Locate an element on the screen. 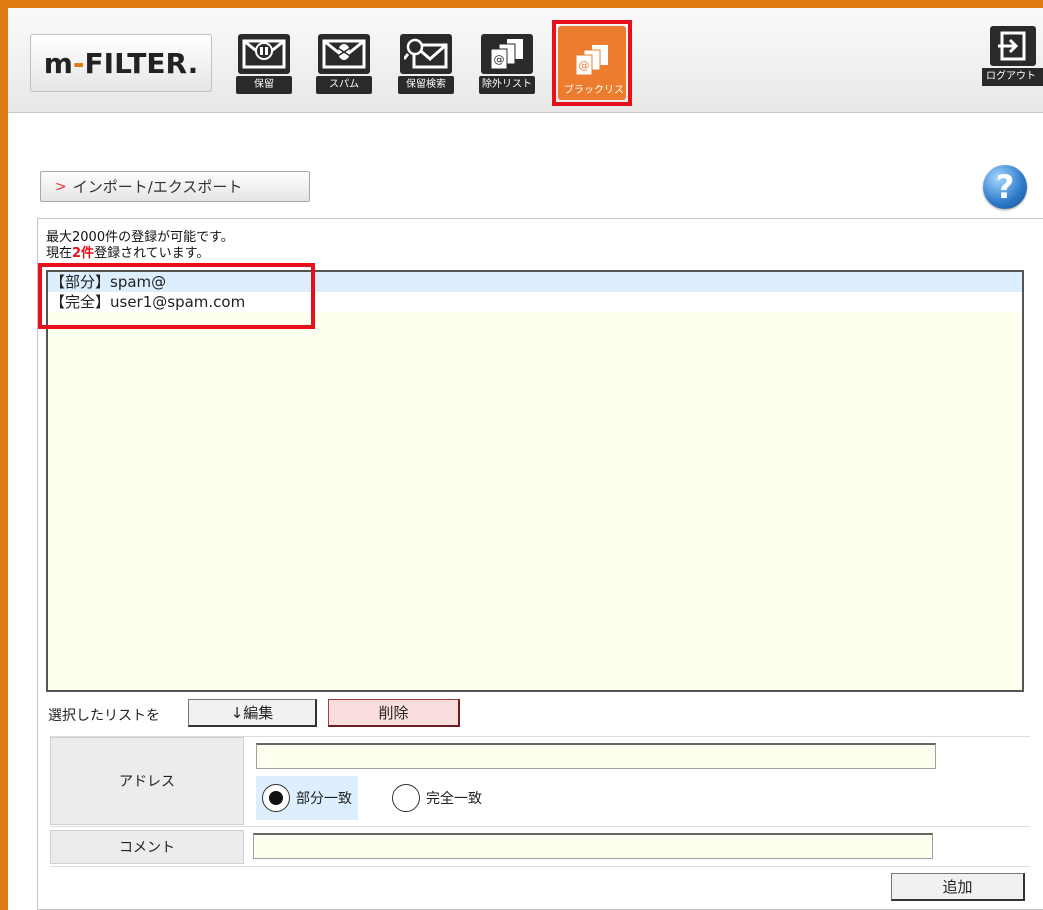 This screenshot has height=910, width=1043. hold-mail-icon is located at coordinates (264, 54).